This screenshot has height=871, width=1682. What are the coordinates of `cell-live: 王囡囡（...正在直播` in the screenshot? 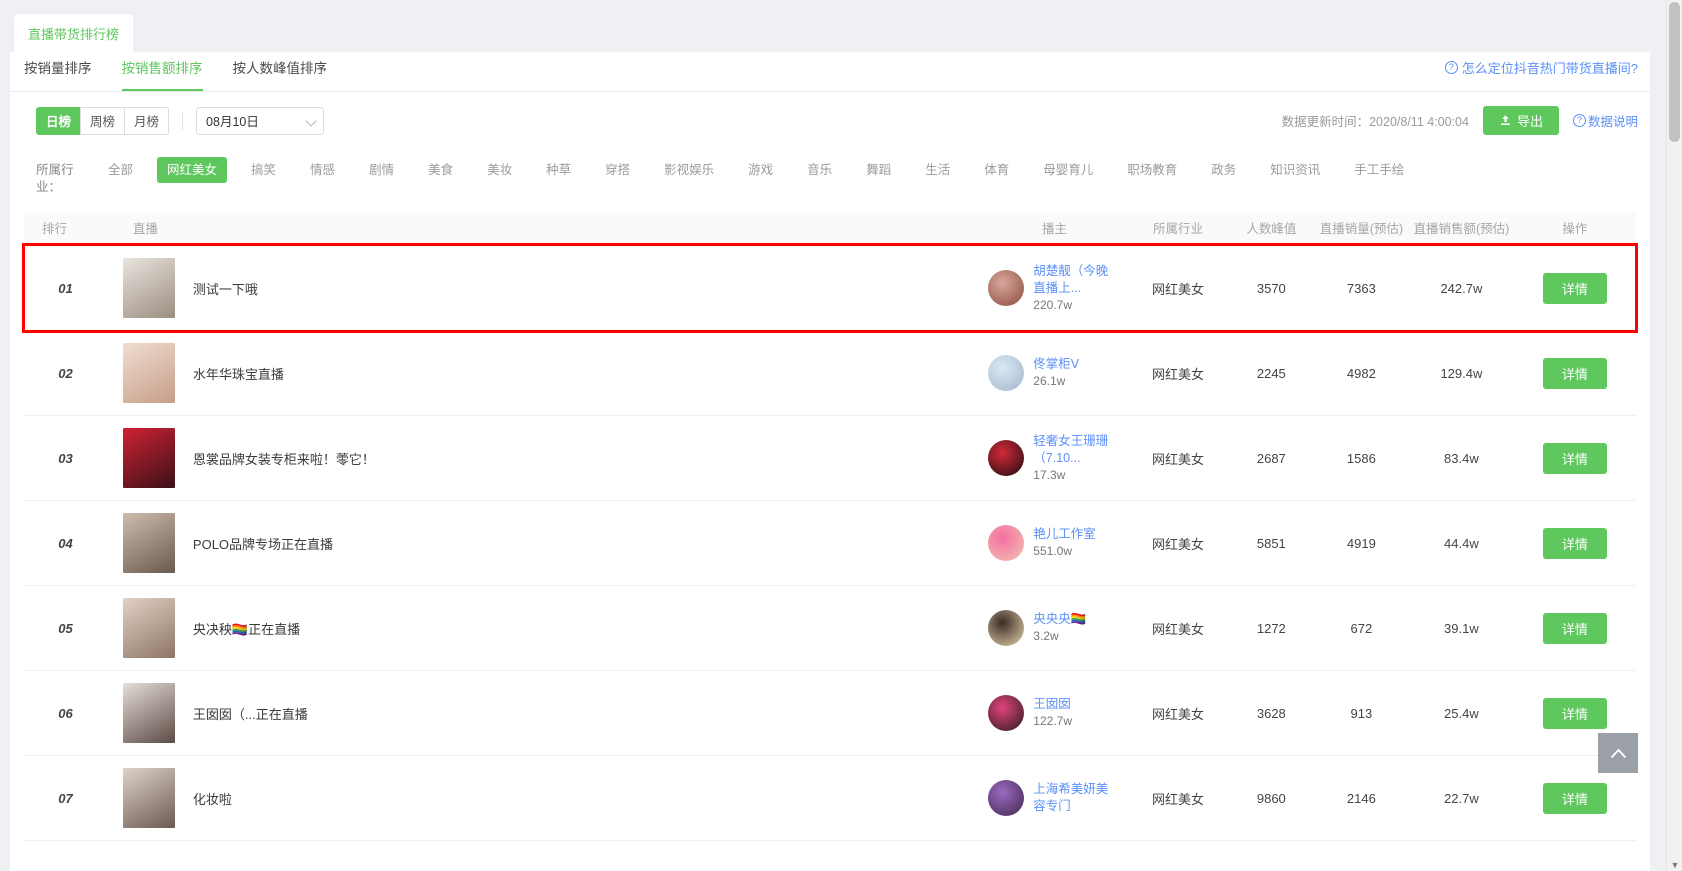 It's located at (537, 713).